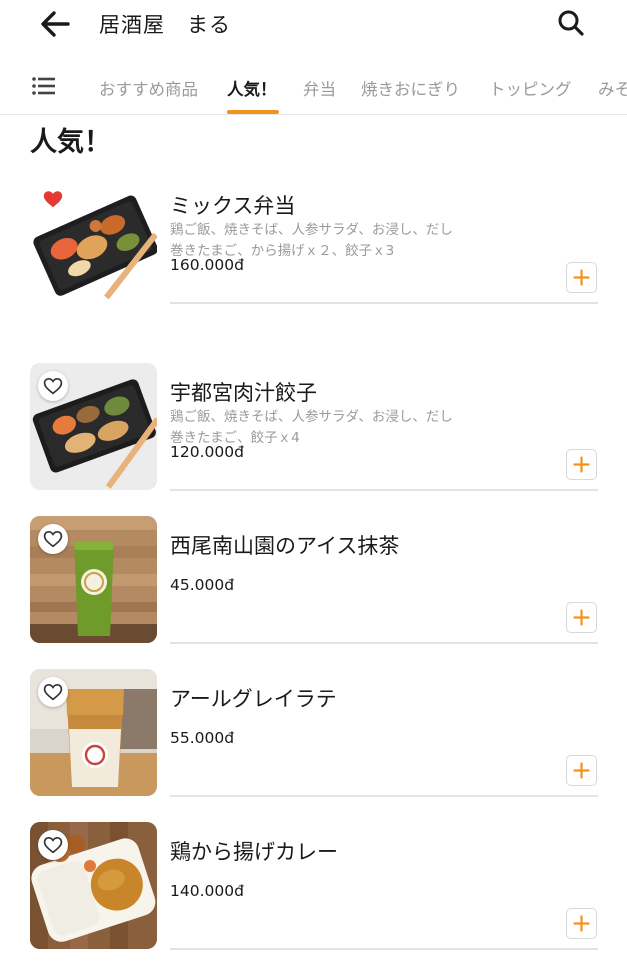 This screenshot has width=627, height=980. Describe the element at coordinates (44, 86) in the screenshot. I see `hamburger-menu-icon` at that location.